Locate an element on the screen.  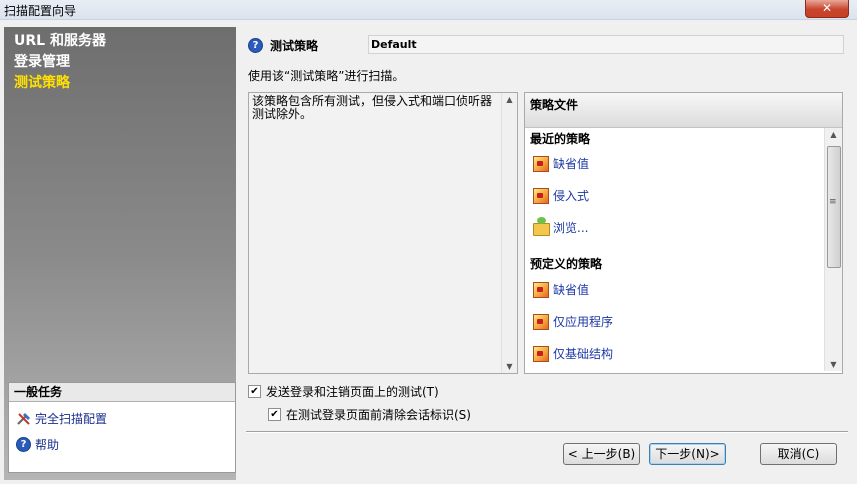
recent-policy-invasive: 侵入式 is located at coordinates (561, 195).